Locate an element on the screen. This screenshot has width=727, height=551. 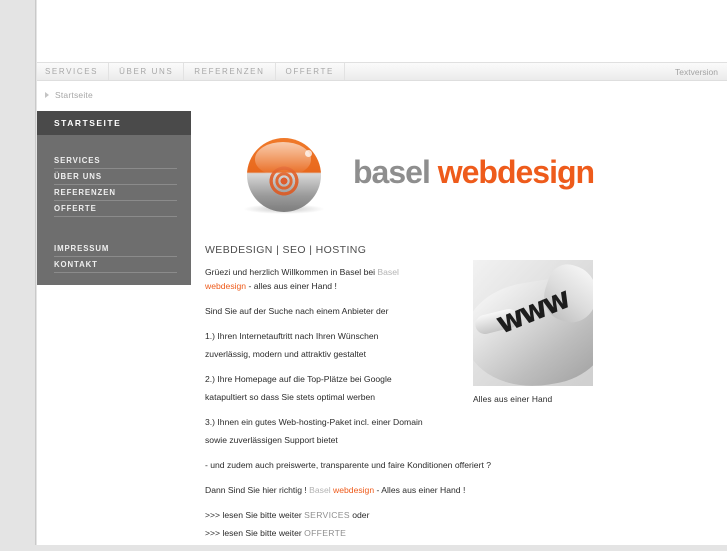
sphere-highlight-dot is located at coordinates (308, 153).